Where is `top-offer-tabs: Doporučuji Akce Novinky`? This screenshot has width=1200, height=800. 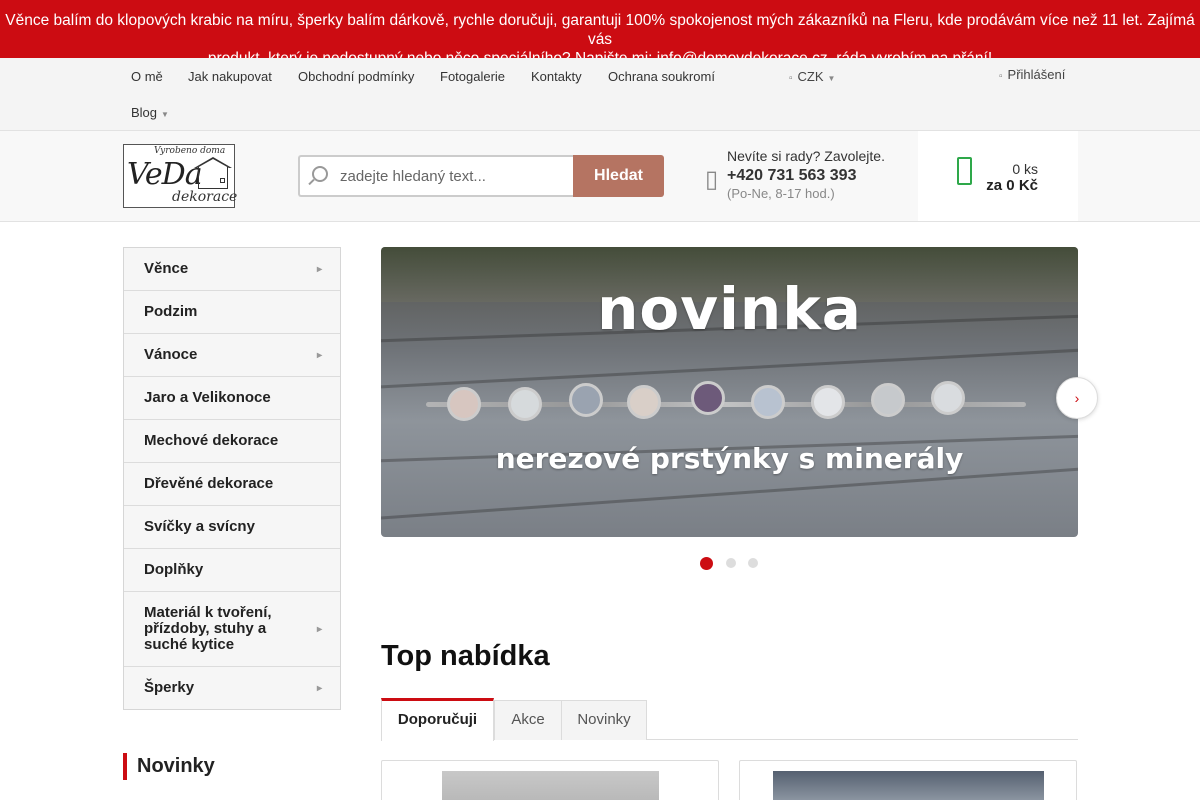 top-offer-tabs: Doporučuji Akce Novinky is located at coordinates (729, 719).